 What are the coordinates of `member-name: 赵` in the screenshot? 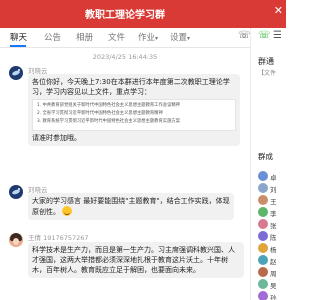 It's located at (273, 262).